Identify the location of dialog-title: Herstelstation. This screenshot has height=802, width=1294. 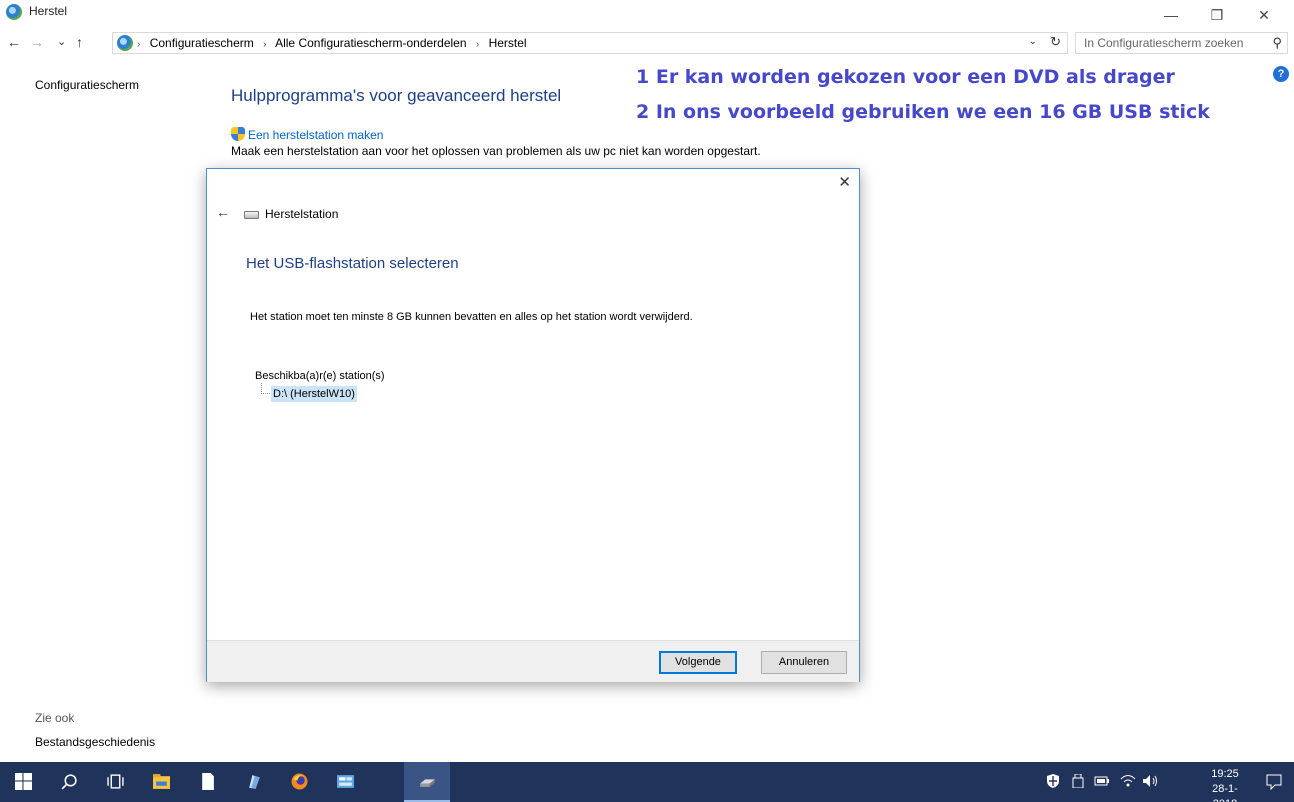
(302, 214).